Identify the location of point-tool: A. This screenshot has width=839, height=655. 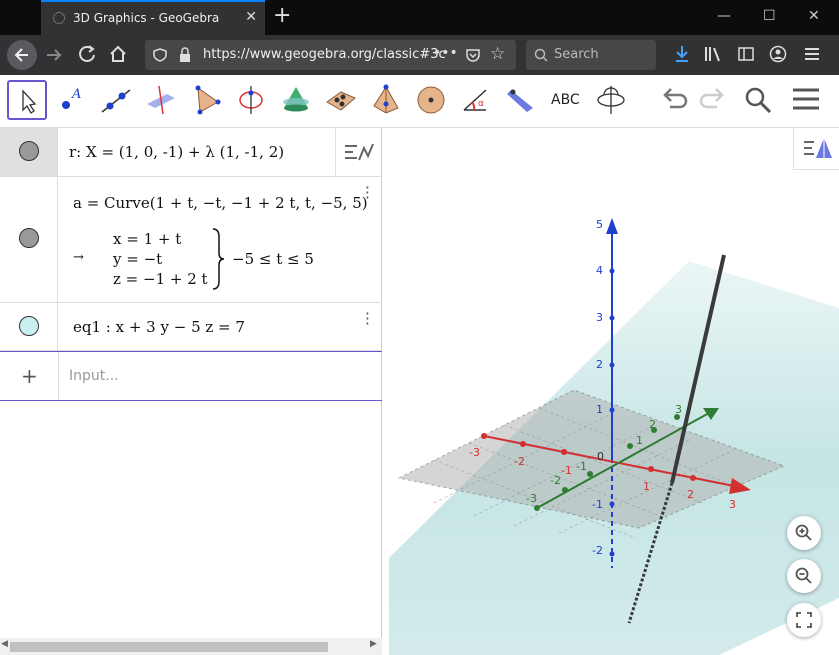
(72, 100).